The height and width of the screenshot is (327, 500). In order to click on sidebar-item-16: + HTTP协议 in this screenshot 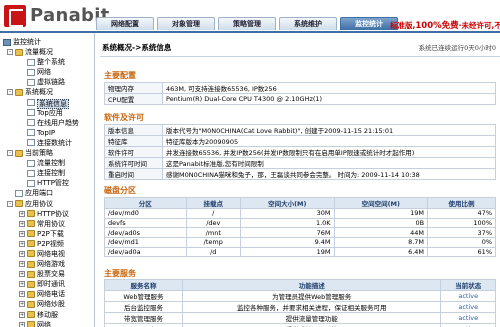, I will do `click(47, 214)`.